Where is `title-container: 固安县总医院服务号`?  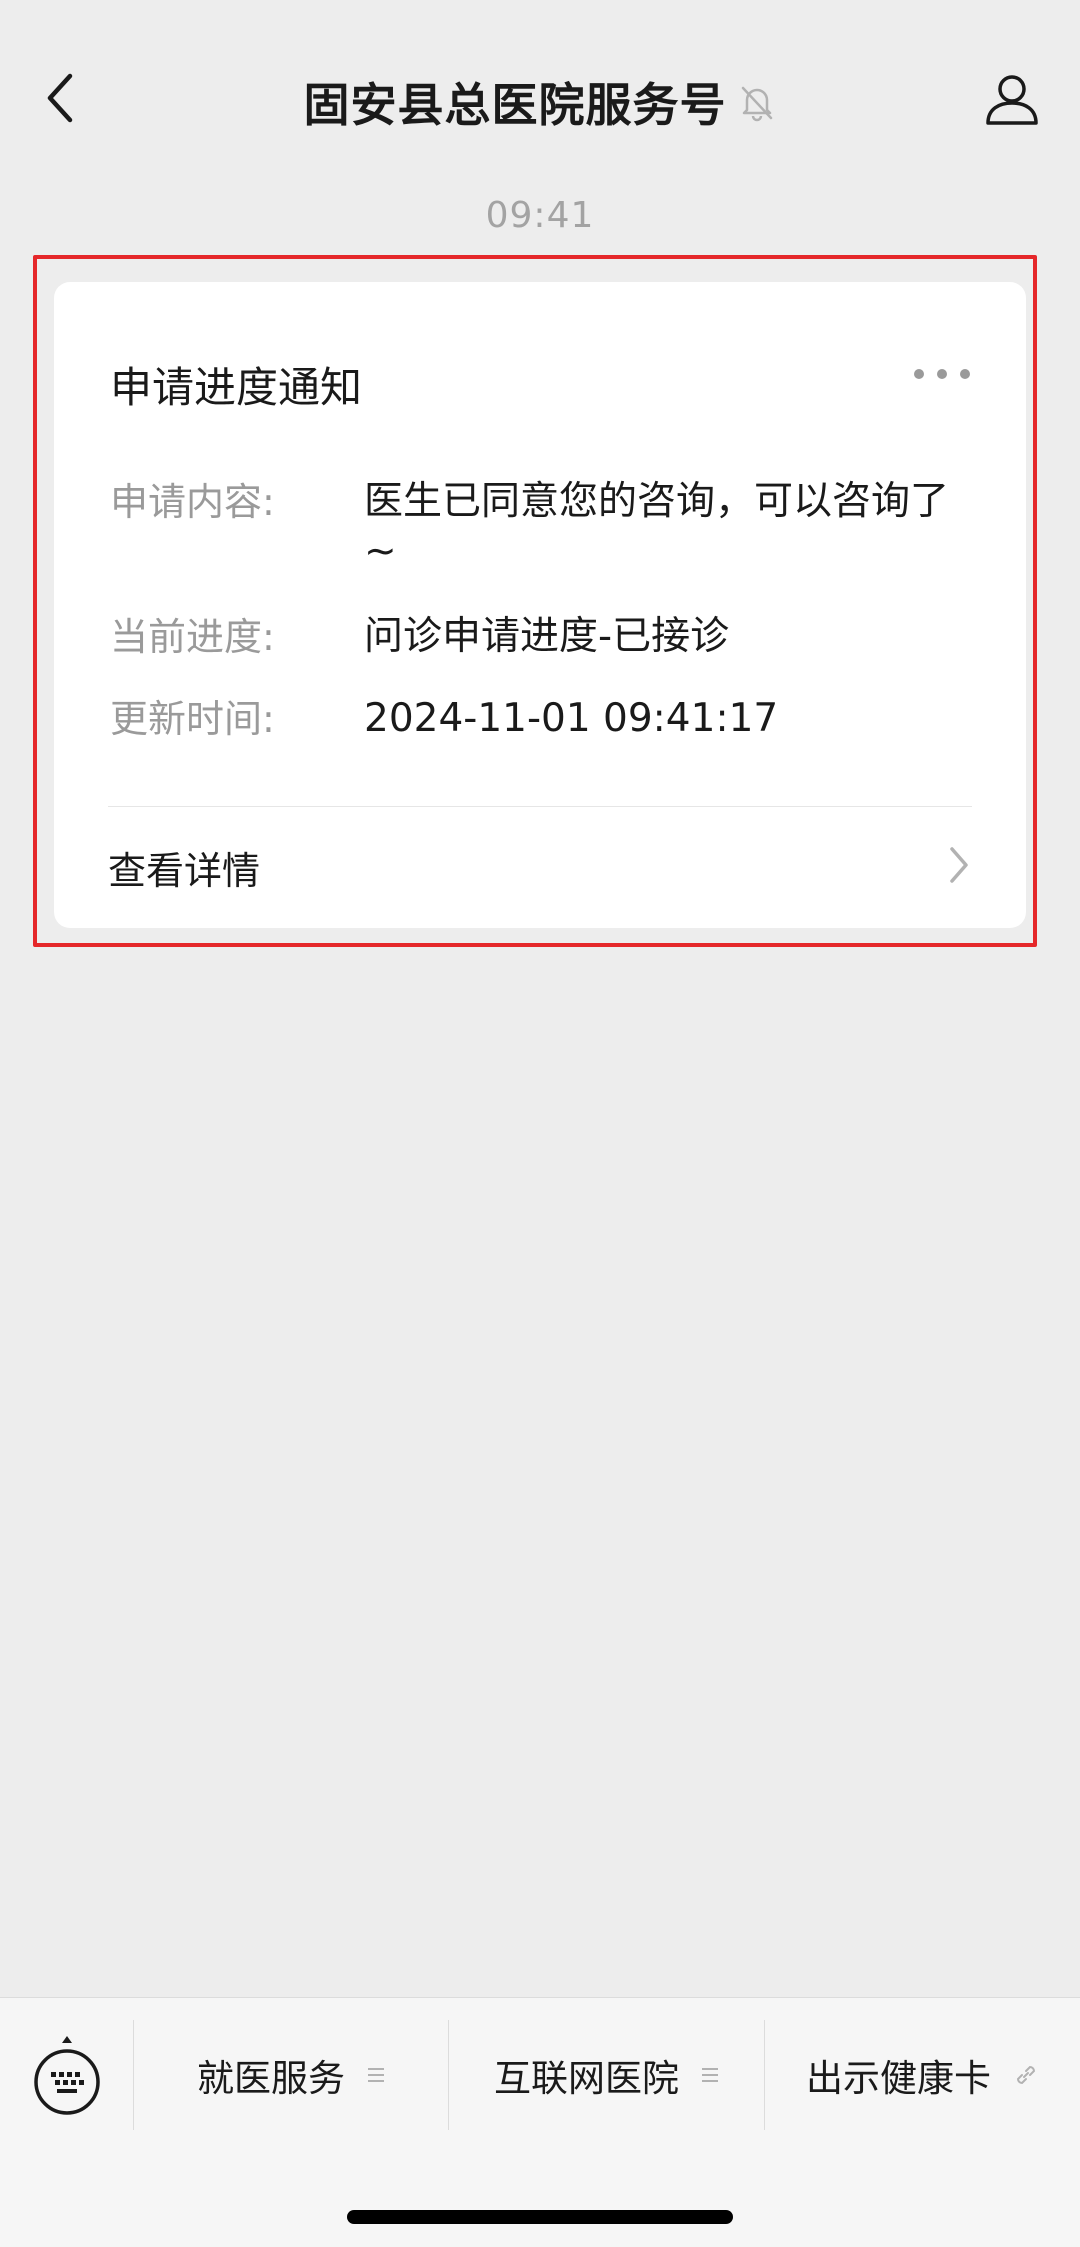
title-container: 固安县总医院服务号 is located at coordinates (540, 102).